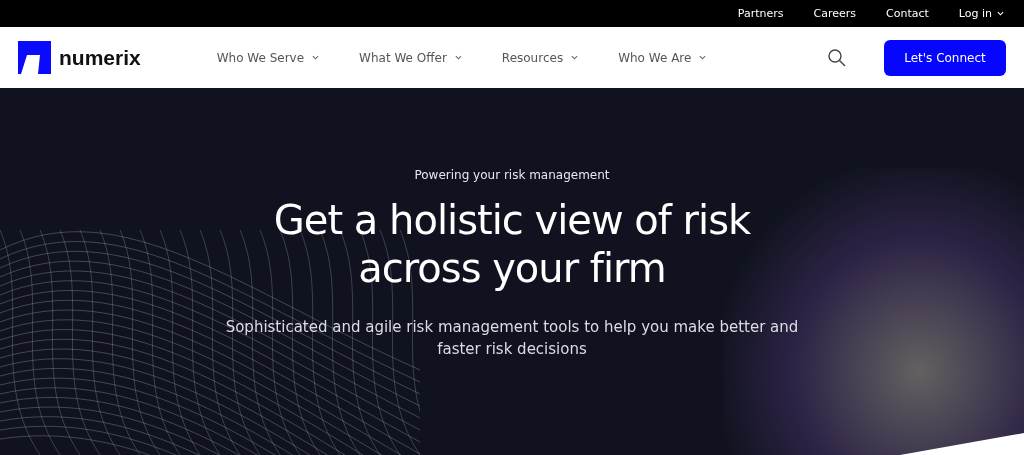 The width and height of the screenshot is (1024, 455). I want to click on nav-menu-item: What We Offer, so click(410, 57).